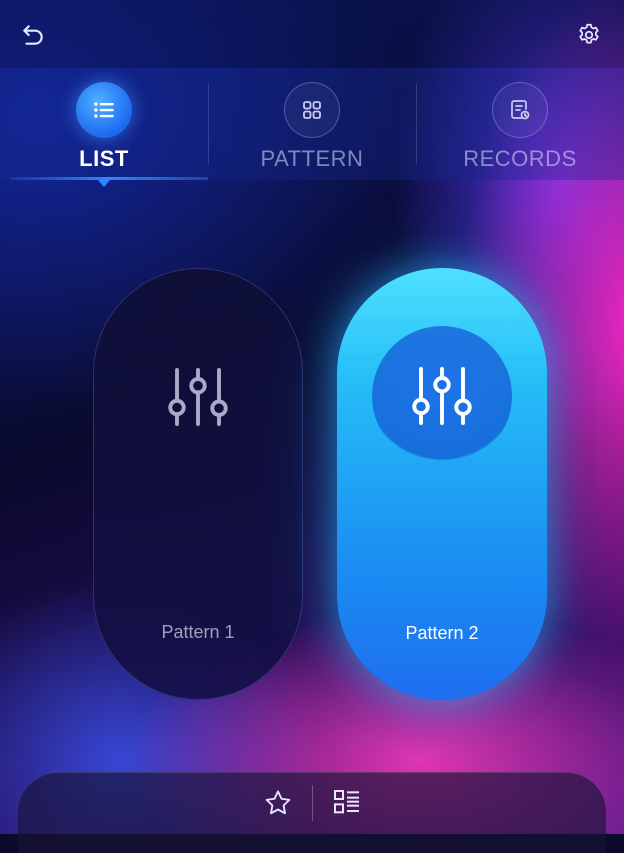 This screenshot has height=853, width=624. I want to click on pattern-card-1-label: Pattern 1, so click(198, 632).